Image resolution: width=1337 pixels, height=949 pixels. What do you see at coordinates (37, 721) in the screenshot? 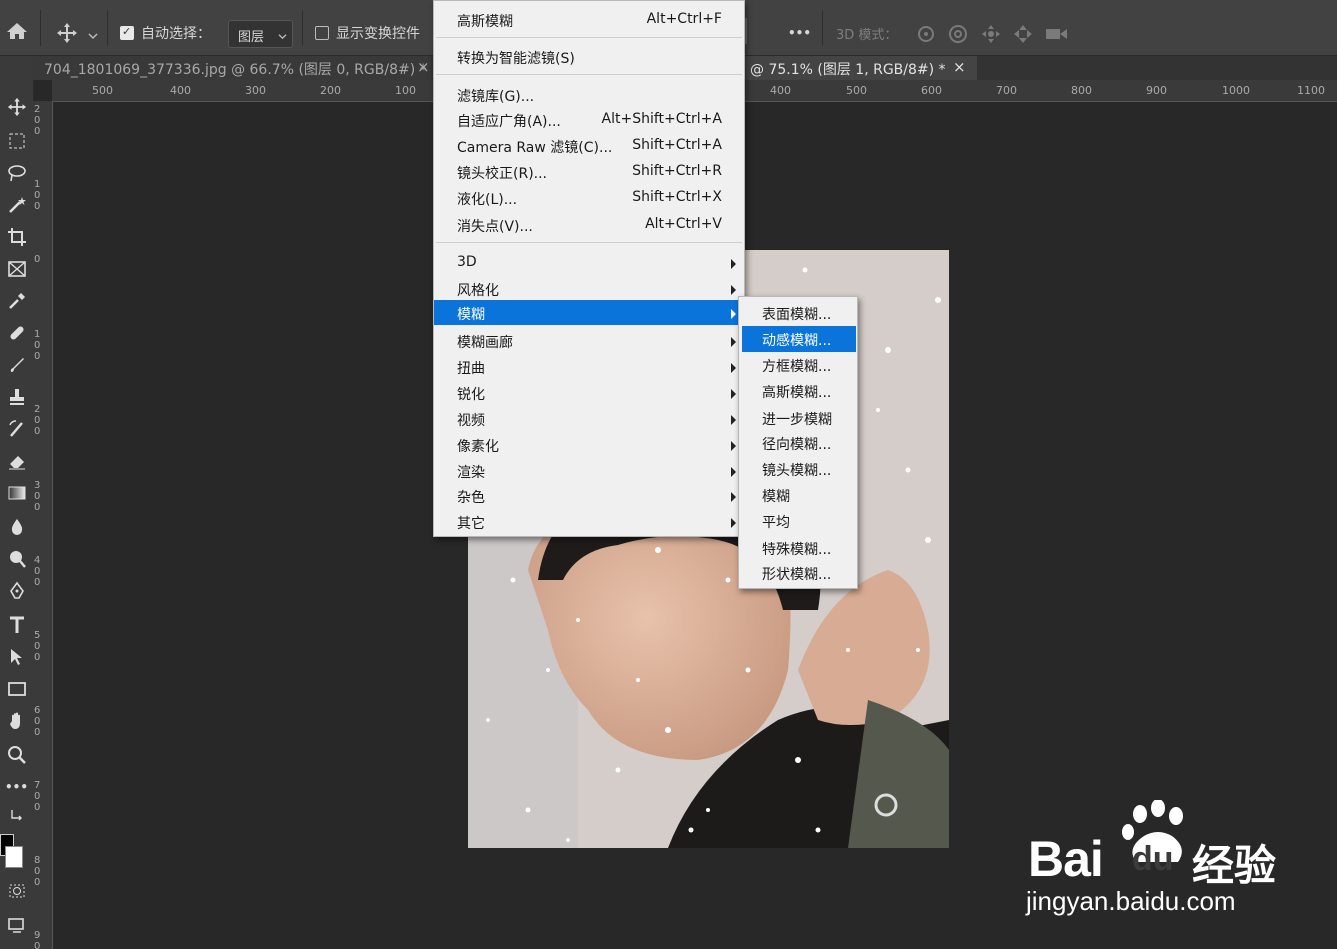
I see `ruler-tick: 600` at bounding box center [37, 721].